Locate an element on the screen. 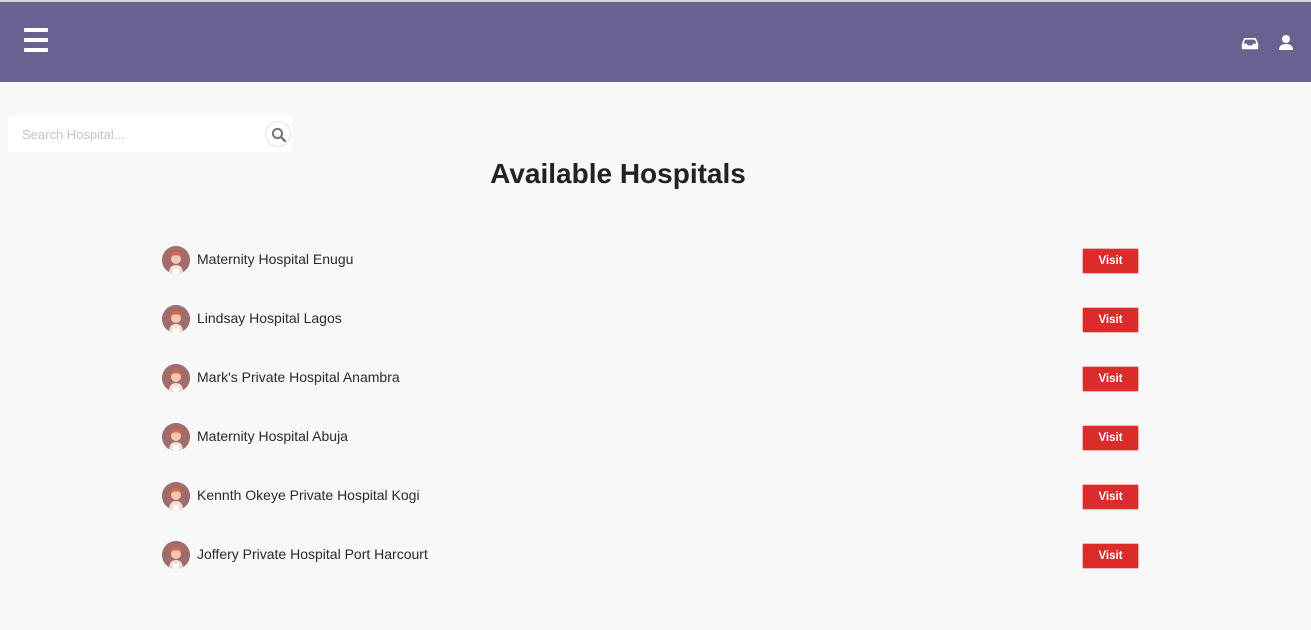 The image size is (1311, 630). top-navbar is located at coordinates (655, 42).